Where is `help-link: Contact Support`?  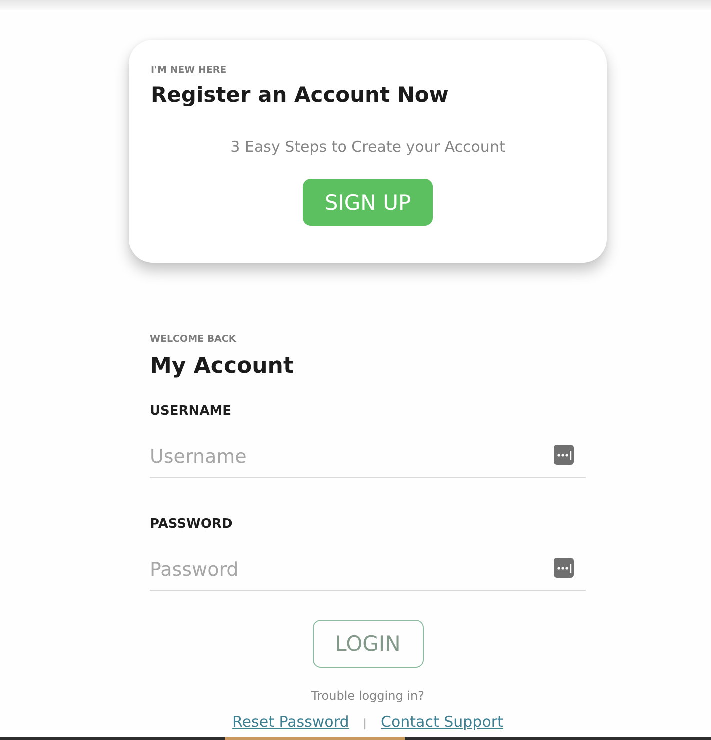 help-link: Contact Support is located at coordinates (442, 722).